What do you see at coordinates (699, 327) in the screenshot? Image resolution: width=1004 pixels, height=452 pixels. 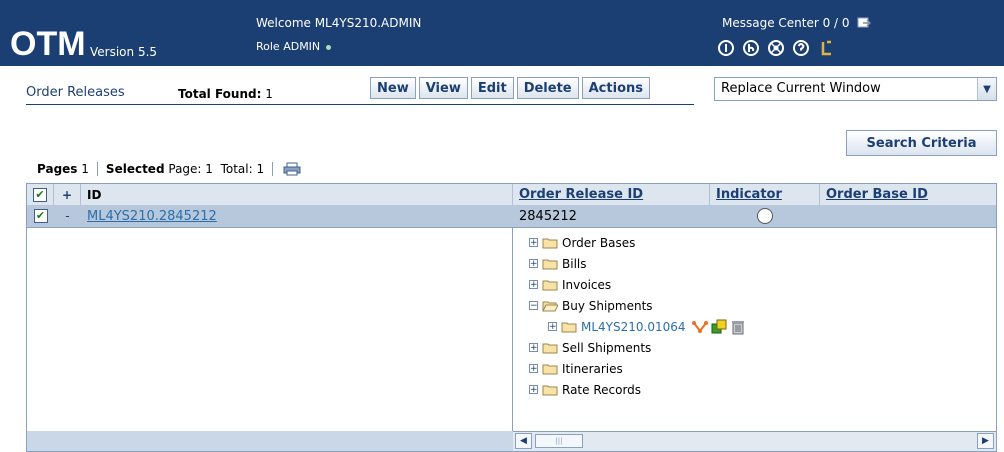 I see `route-icon` at bounding box center [699, 327].